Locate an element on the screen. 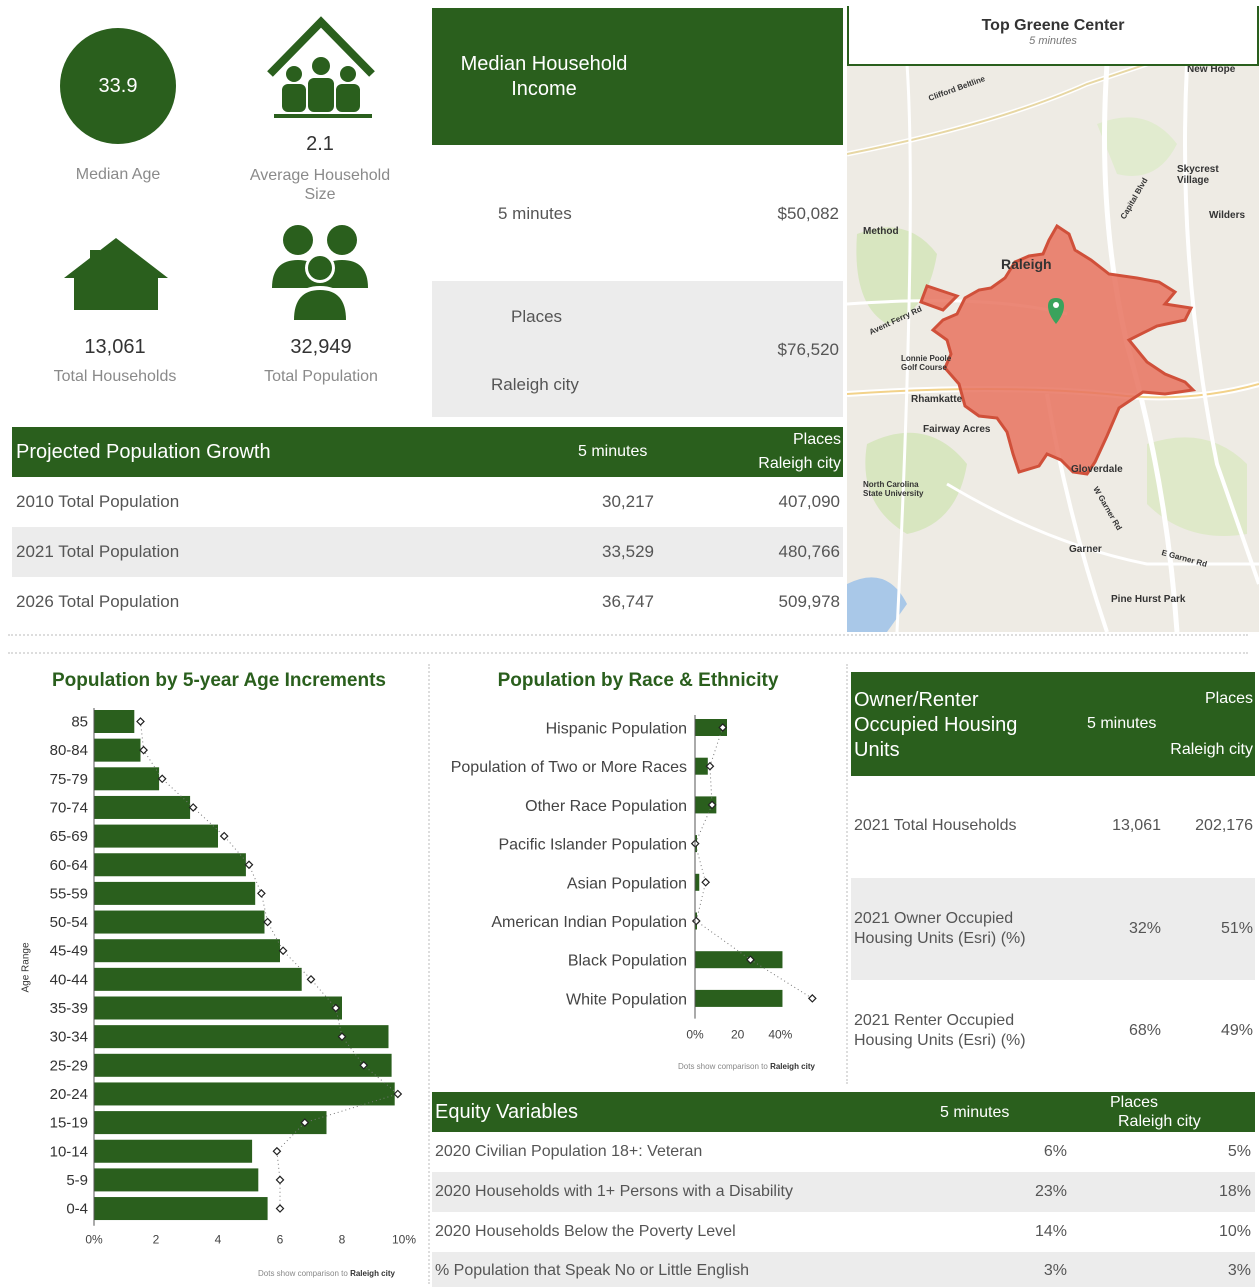  age-category-label: 30-34 is located at coordinates (69, 1037).